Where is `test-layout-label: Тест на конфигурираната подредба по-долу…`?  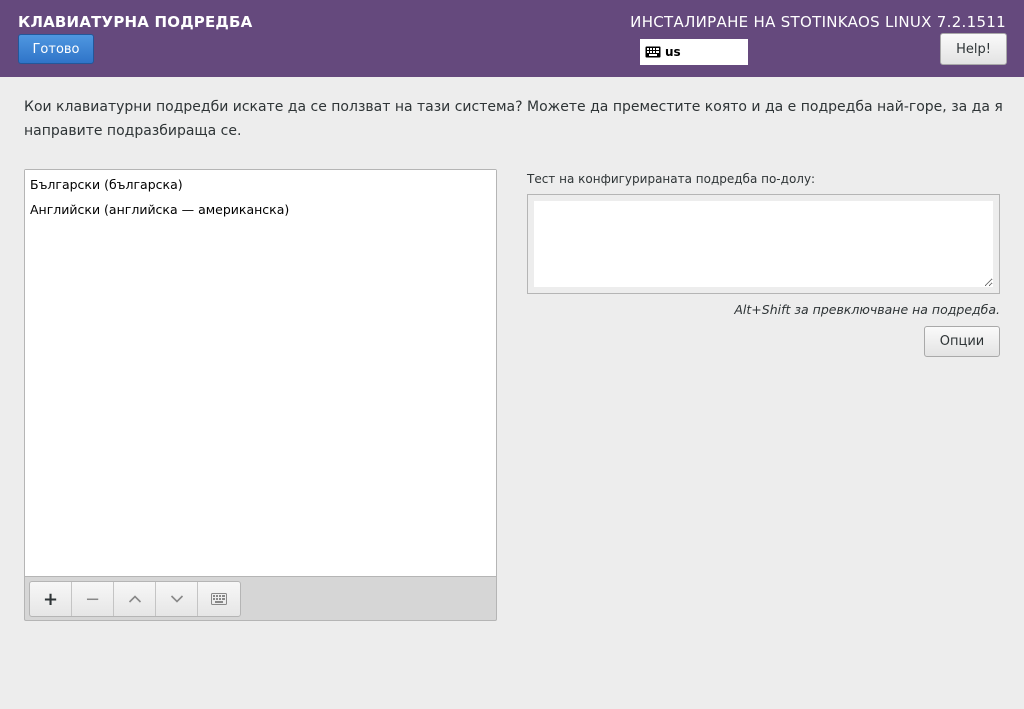 test-layout-label: Тест на конфигурираната подредба по-долу… is located at coordinates (671, 179).